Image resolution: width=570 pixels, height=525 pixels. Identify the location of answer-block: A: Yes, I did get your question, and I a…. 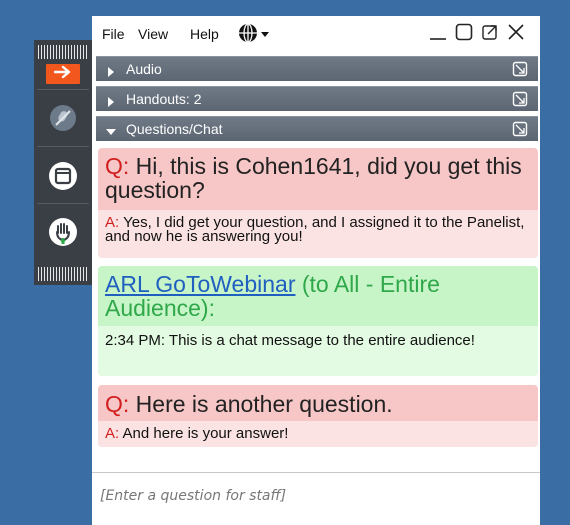
(318, 234).